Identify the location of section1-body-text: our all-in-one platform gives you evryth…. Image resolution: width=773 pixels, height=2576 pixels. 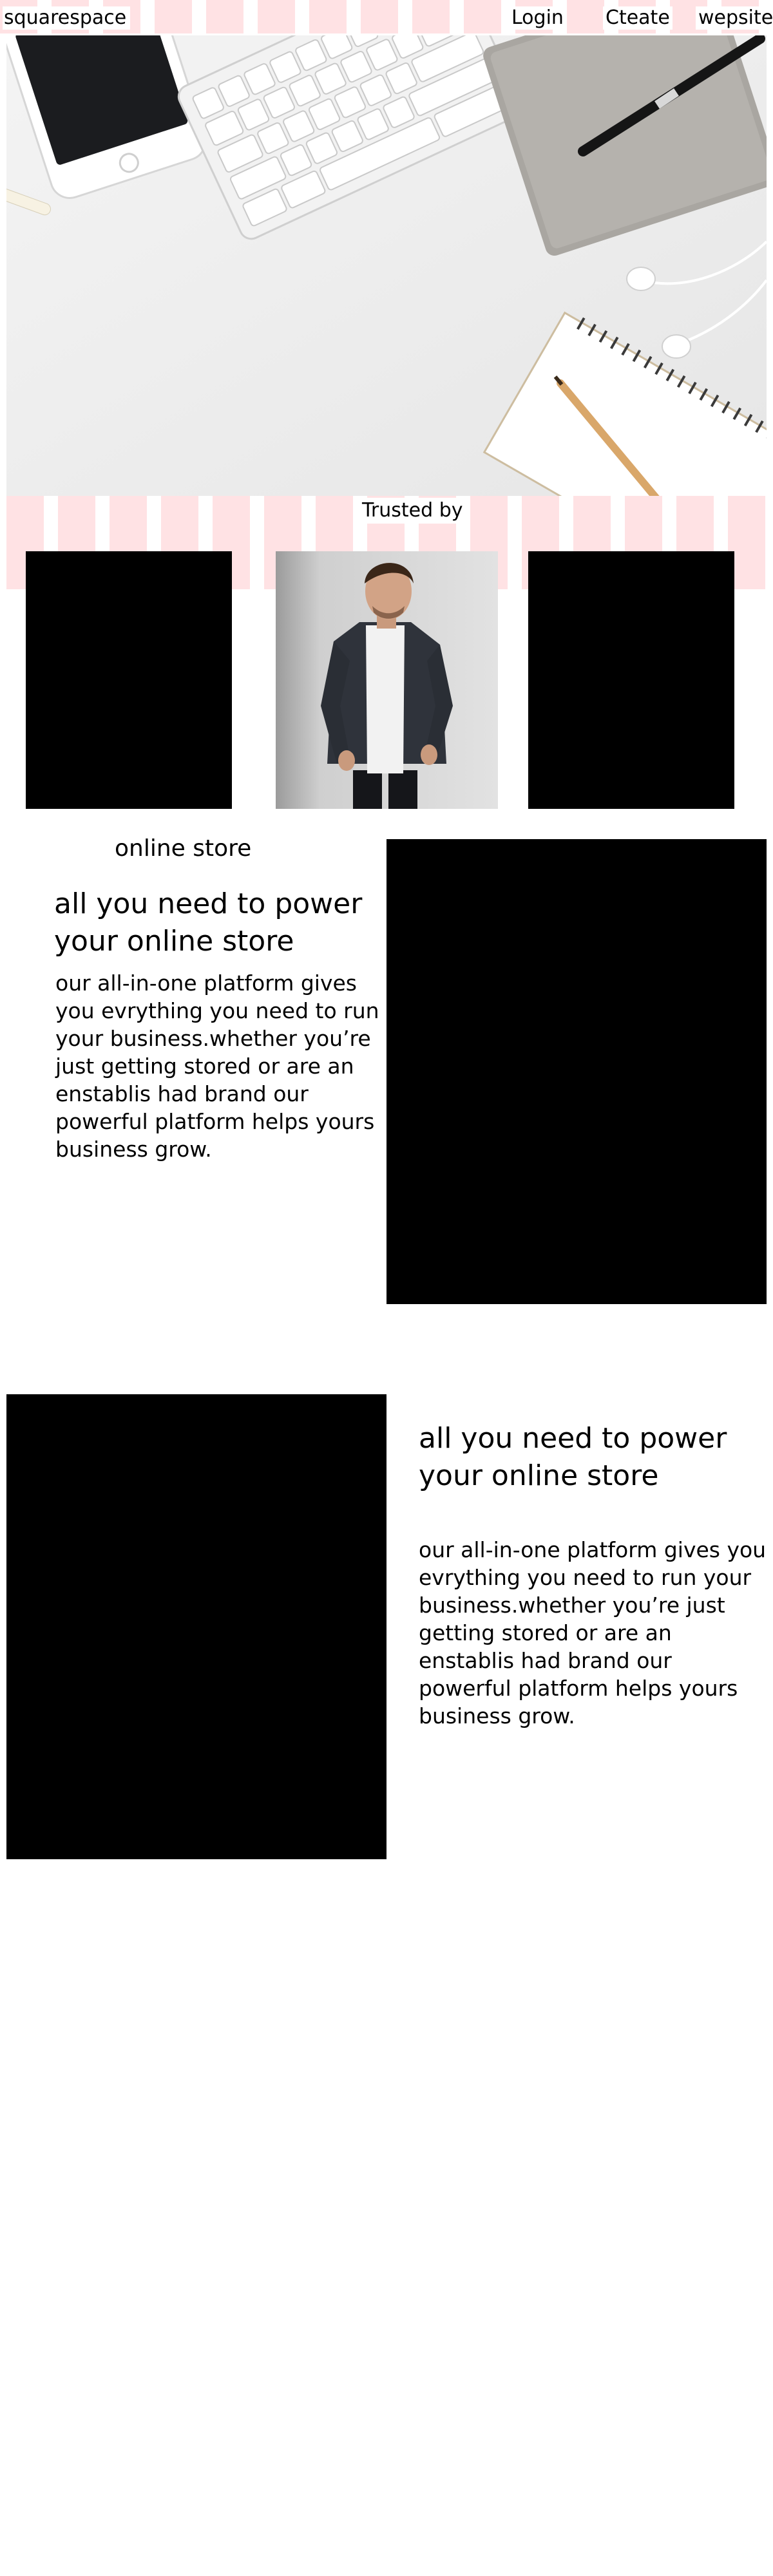
(217, 1066).